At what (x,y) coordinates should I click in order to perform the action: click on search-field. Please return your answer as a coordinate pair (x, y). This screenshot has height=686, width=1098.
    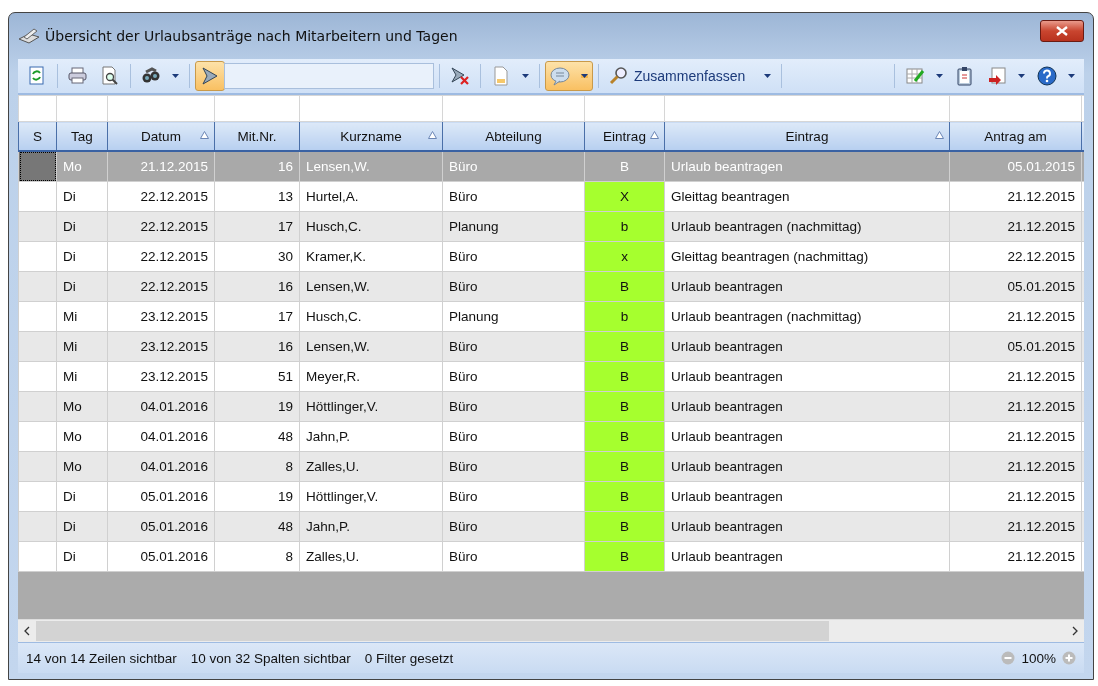
    Looking at the image, I should click on (329, 76).